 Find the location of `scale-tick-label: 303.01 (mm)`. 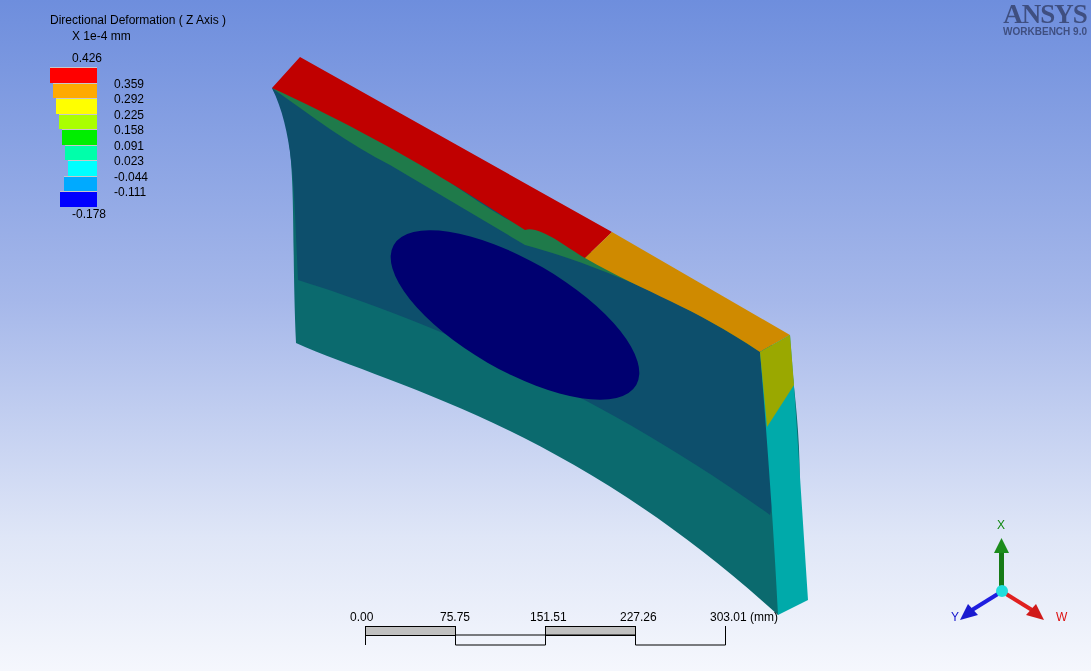

scale-tick-label: 303.01 (mm) is located at coordinates (745, 617).